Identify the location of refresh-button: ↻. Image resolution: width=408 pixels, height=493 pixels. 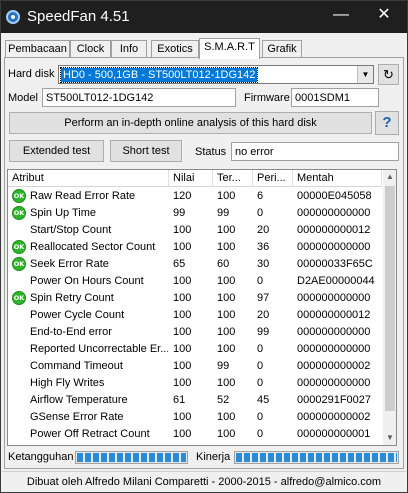
(388, 74).